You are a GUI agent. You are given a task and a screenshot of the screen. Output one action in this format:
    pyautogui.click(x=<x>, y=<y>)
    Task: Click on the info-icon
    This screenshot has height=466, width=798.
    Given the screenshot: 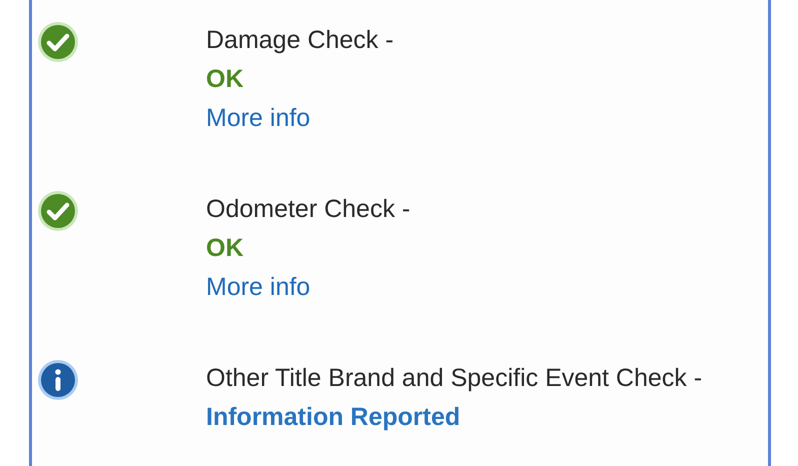 What is the action you would take?
    pyautogui.click(x=58, y=380)
    